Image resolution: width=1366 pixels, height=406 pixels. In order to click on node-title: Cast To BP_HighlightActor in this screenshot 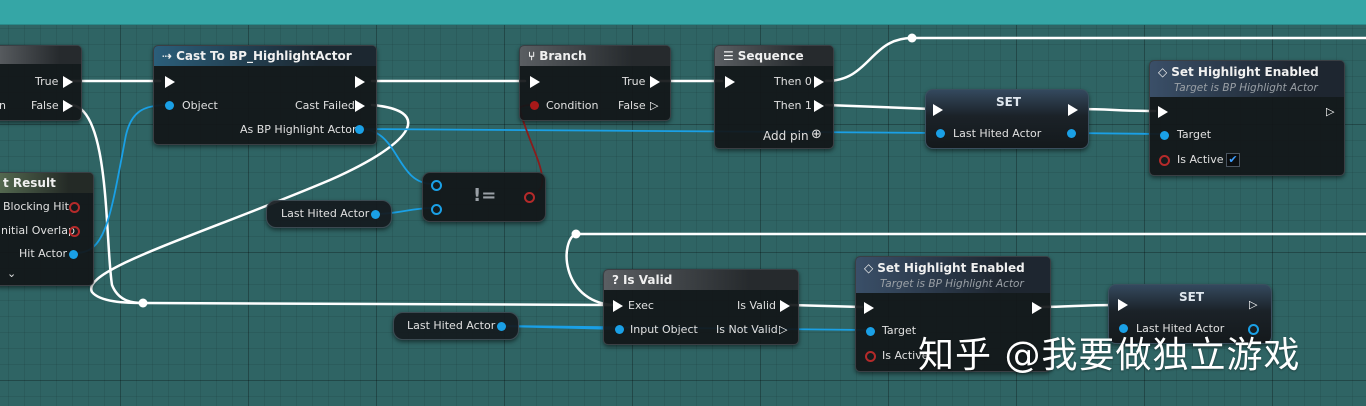, I will do `click(264, 56)`.